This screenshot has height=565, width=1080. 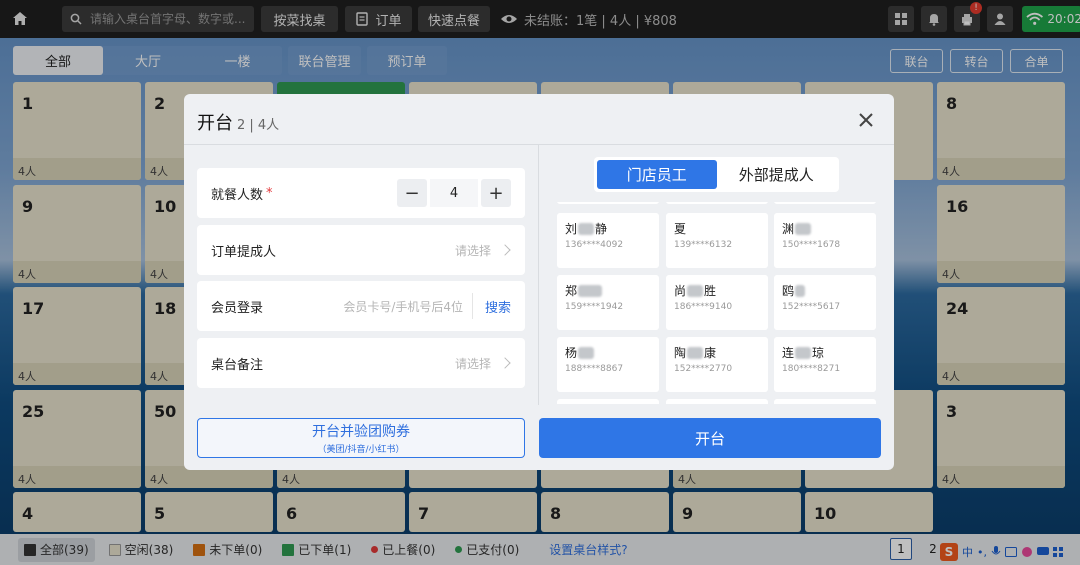 I want to click on staff-card: 刘静 136****4092, so click(x=608, y=240).